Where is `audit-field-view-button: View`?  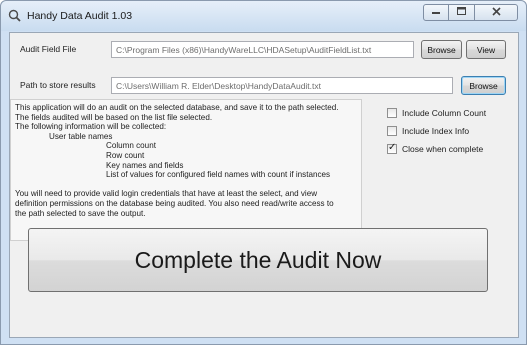 audit-field-view-button: View is located at coordinates (486, 49).